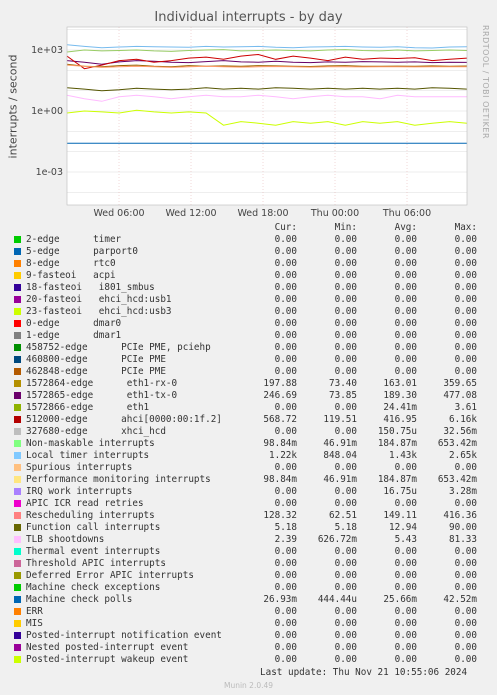  Describe the element at coordinates (88, 407) in the screenshot. I see `legend-label: 1572866-edge eth1` at that location.